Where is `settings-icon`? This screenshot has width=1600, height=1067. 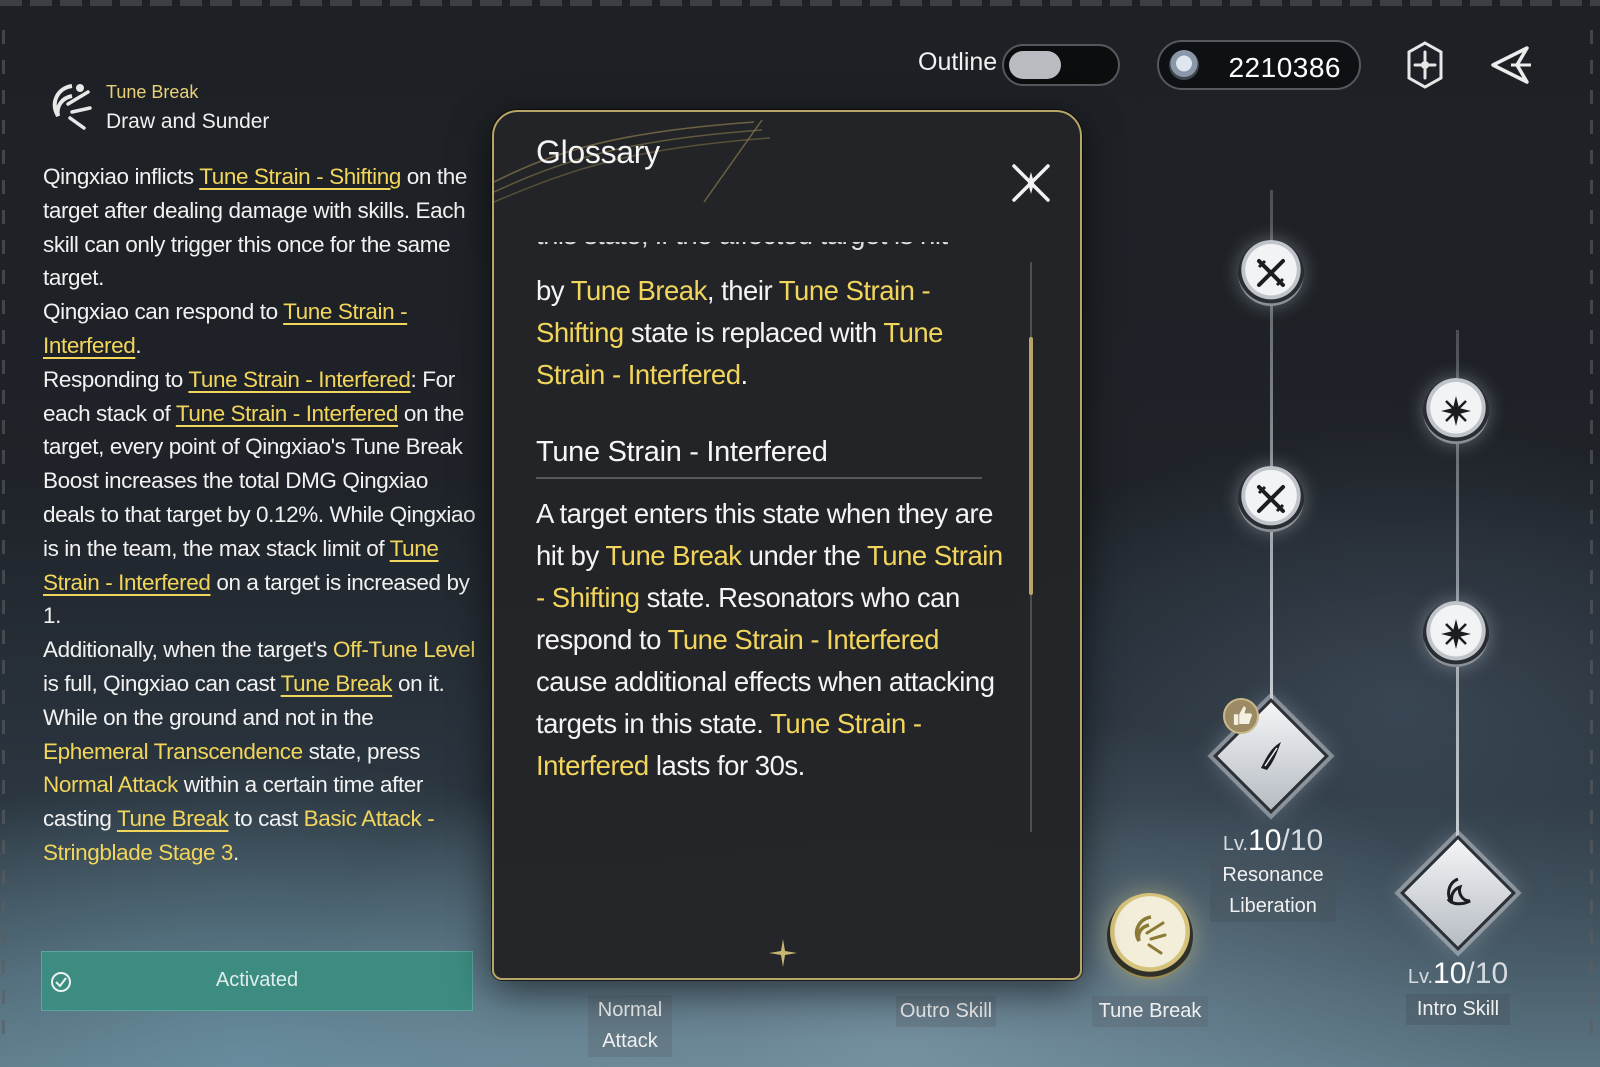
settings-icon is located at coordinates (1425, 65).